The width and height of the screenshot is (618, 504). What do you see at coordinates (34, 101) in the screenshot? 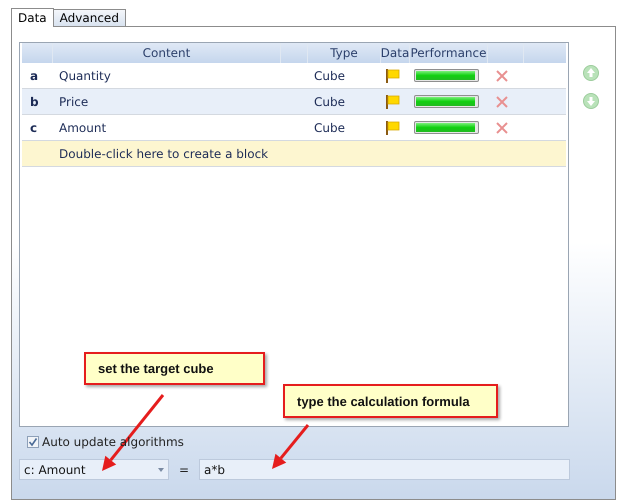
I see `row-letter: b` at bounding box center [34, 101].